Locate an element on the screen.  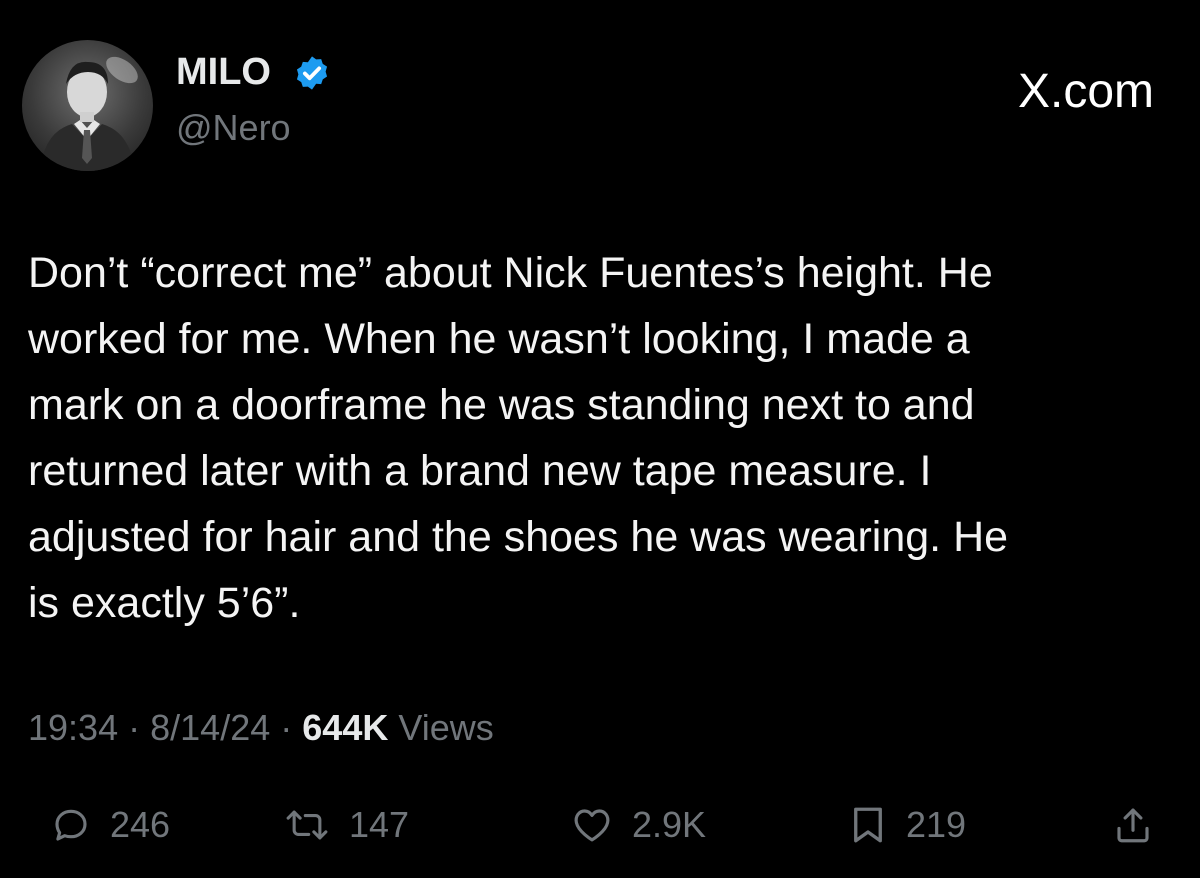
reply-button: 246 is located at coordinates (110, 825).